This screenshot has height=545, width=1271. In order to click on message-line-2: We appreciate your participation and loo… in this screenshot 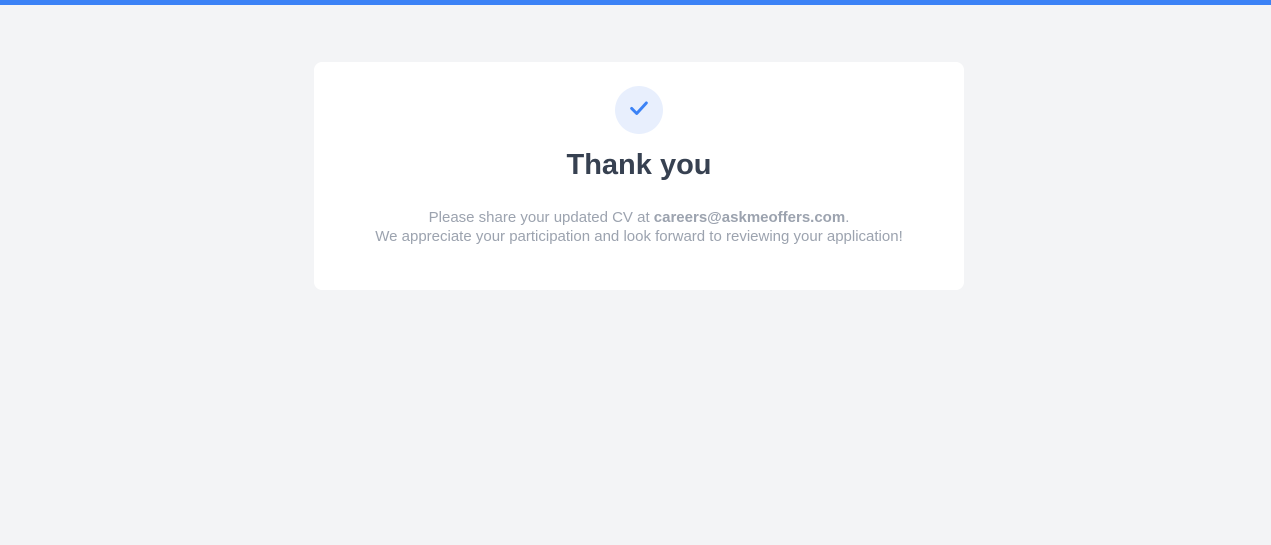, I will do `click(639, 236)`.